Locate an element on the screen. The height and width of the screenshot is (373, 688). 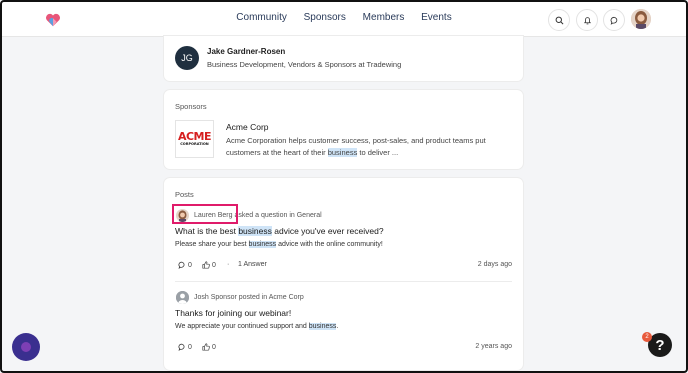
chat-bubble-icon is located at coordinates (613, 20).